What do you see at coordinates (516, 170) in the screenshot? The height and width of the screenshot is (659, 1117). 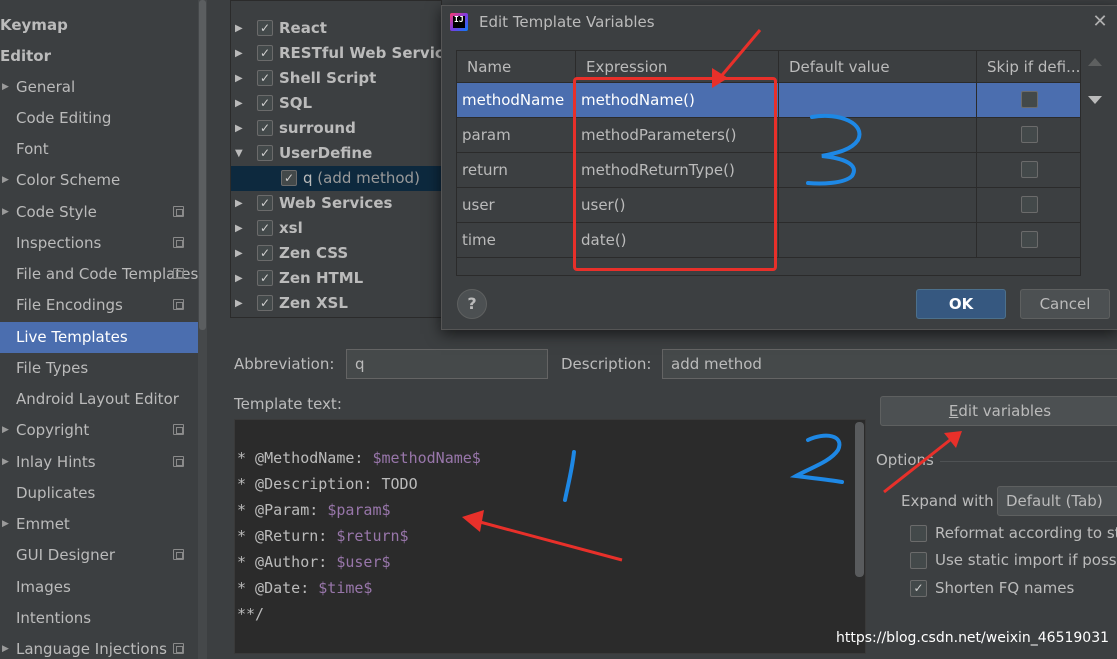 I see `variable-name-cell: return` at bounding box center [516, 170].